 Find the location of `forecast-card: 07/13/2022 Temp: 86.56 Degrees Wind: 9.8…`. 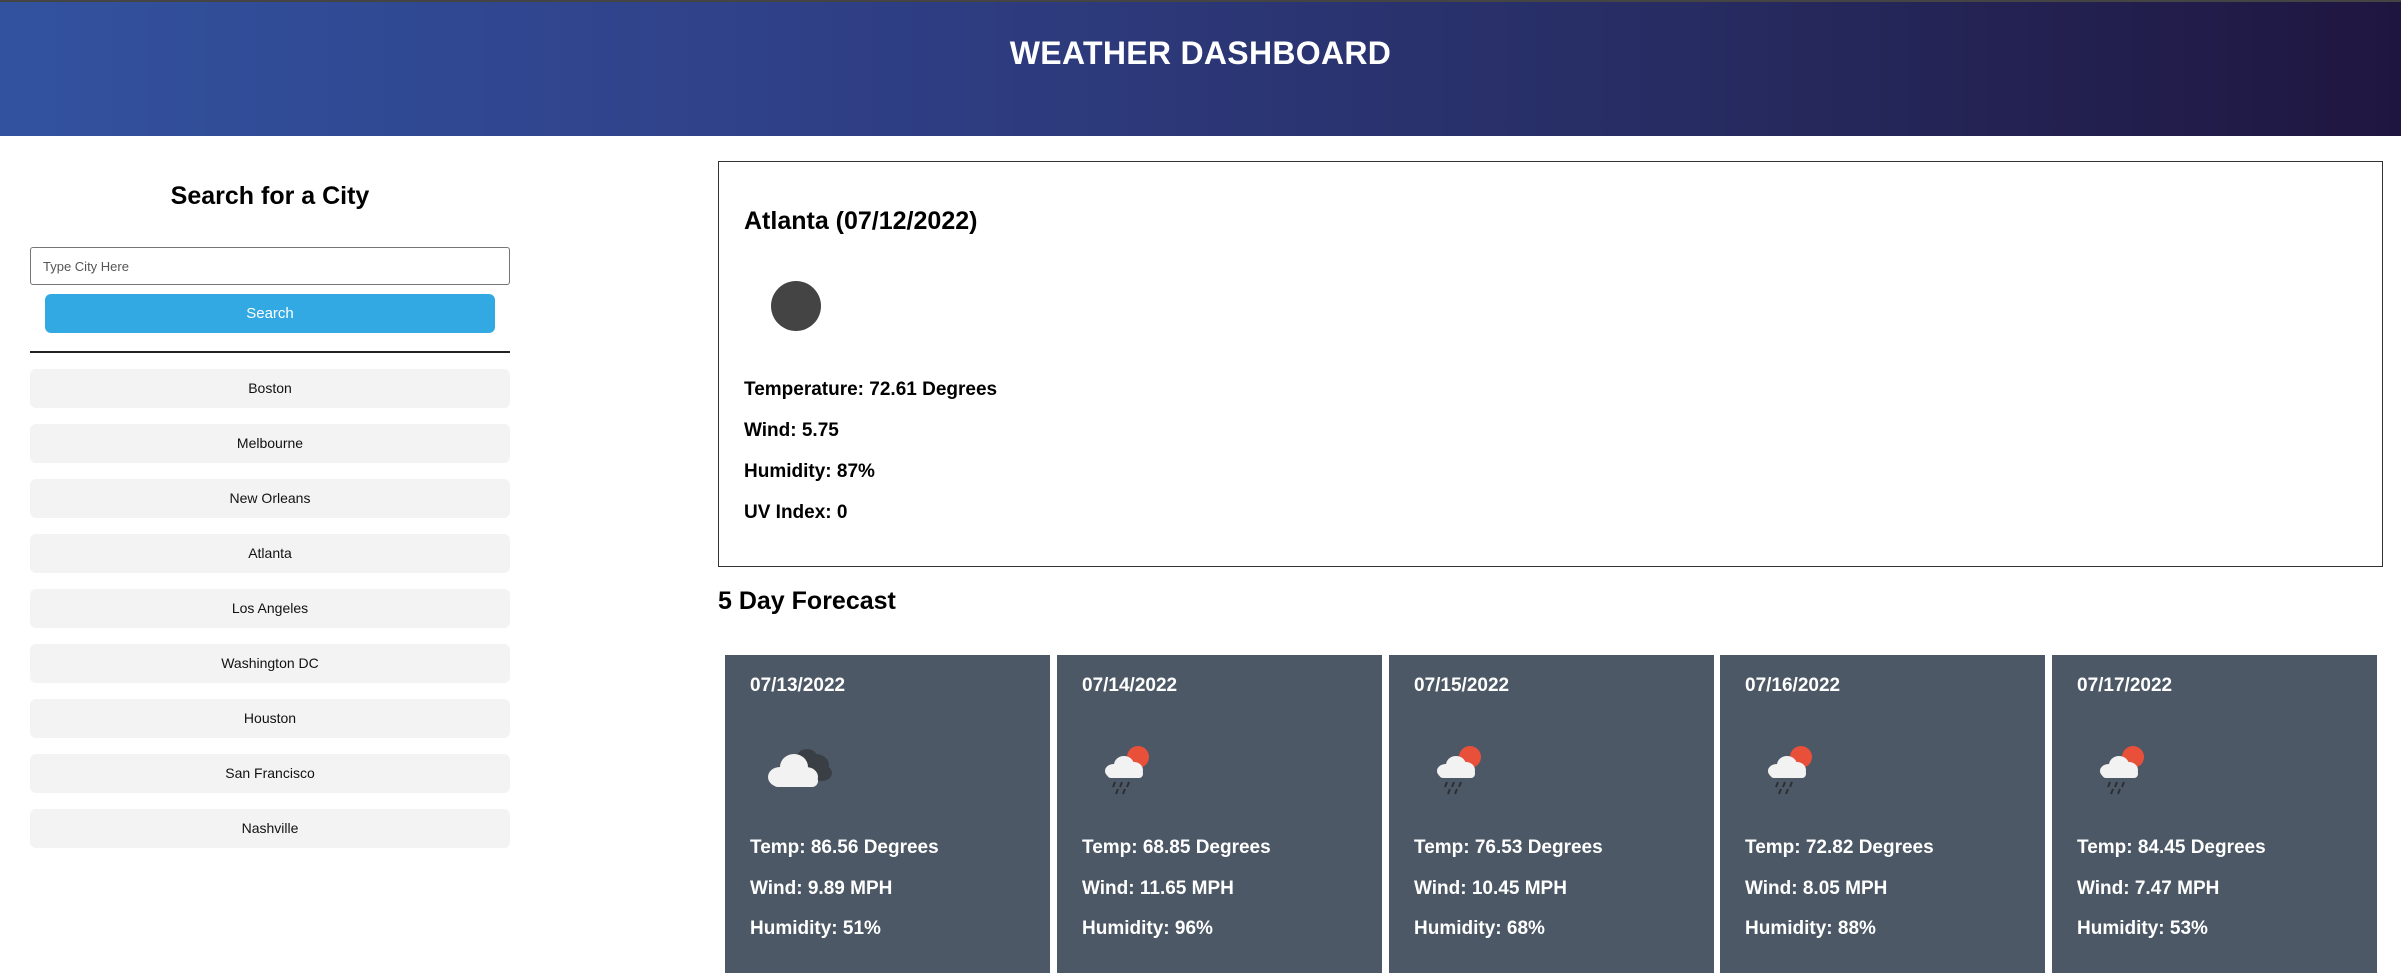

forecast-card: 07/13/2022 Temp: 86.56 Degrees Wind: 9.8… is located at coordinates (887, 814).